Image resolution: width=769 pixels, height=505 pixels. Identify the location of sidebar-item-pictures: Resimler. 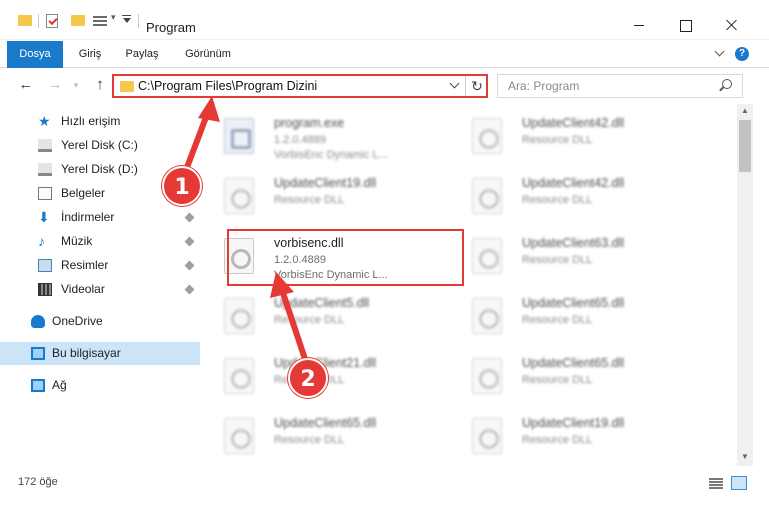
(100, 265).